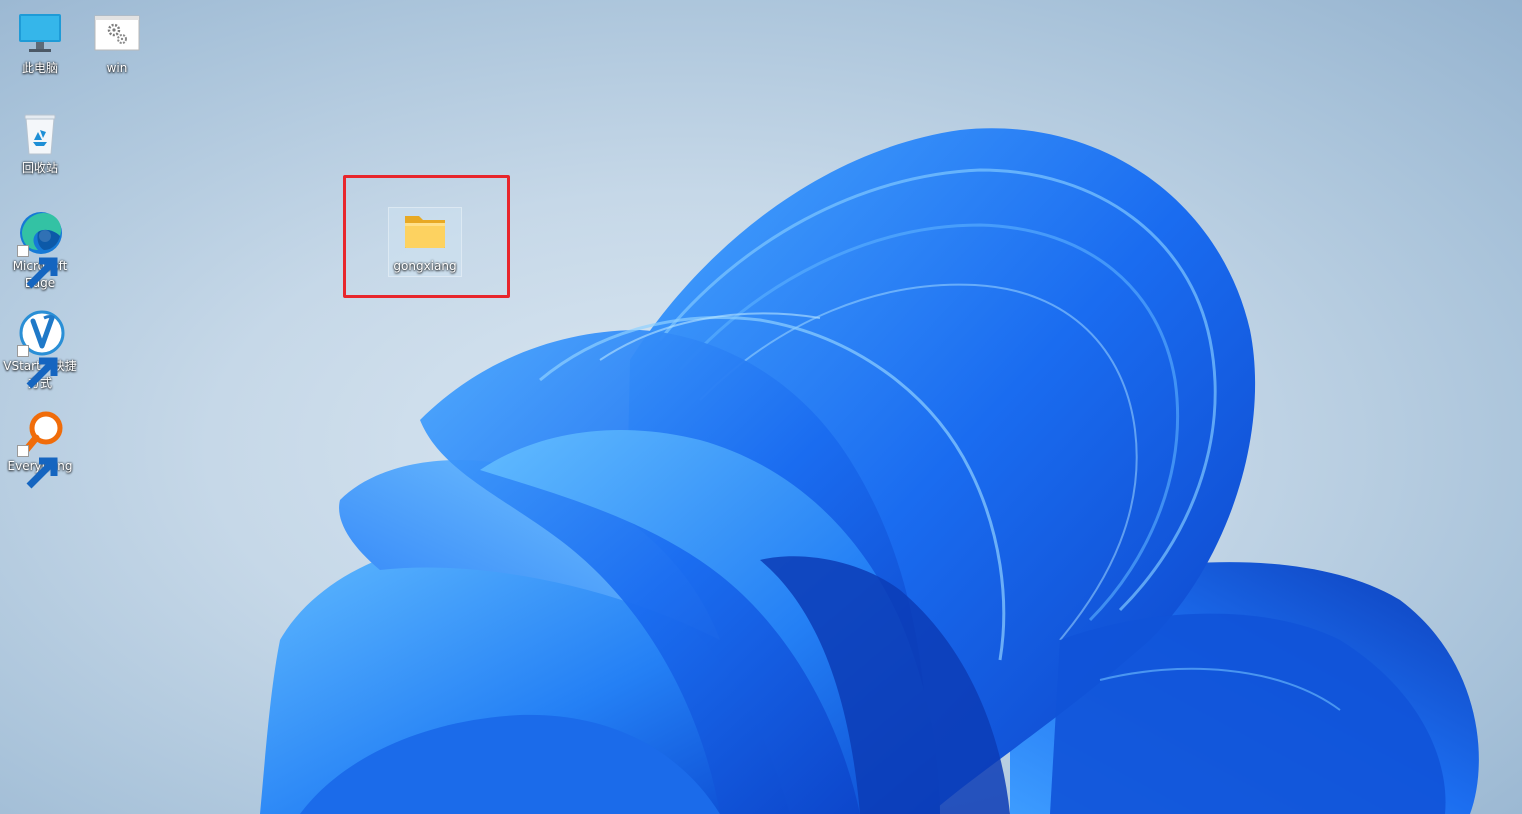 This screenshot has height=814, width=1522. I want to click on desktop-icon-recycle-bin: 回收站, so click(40, 143).